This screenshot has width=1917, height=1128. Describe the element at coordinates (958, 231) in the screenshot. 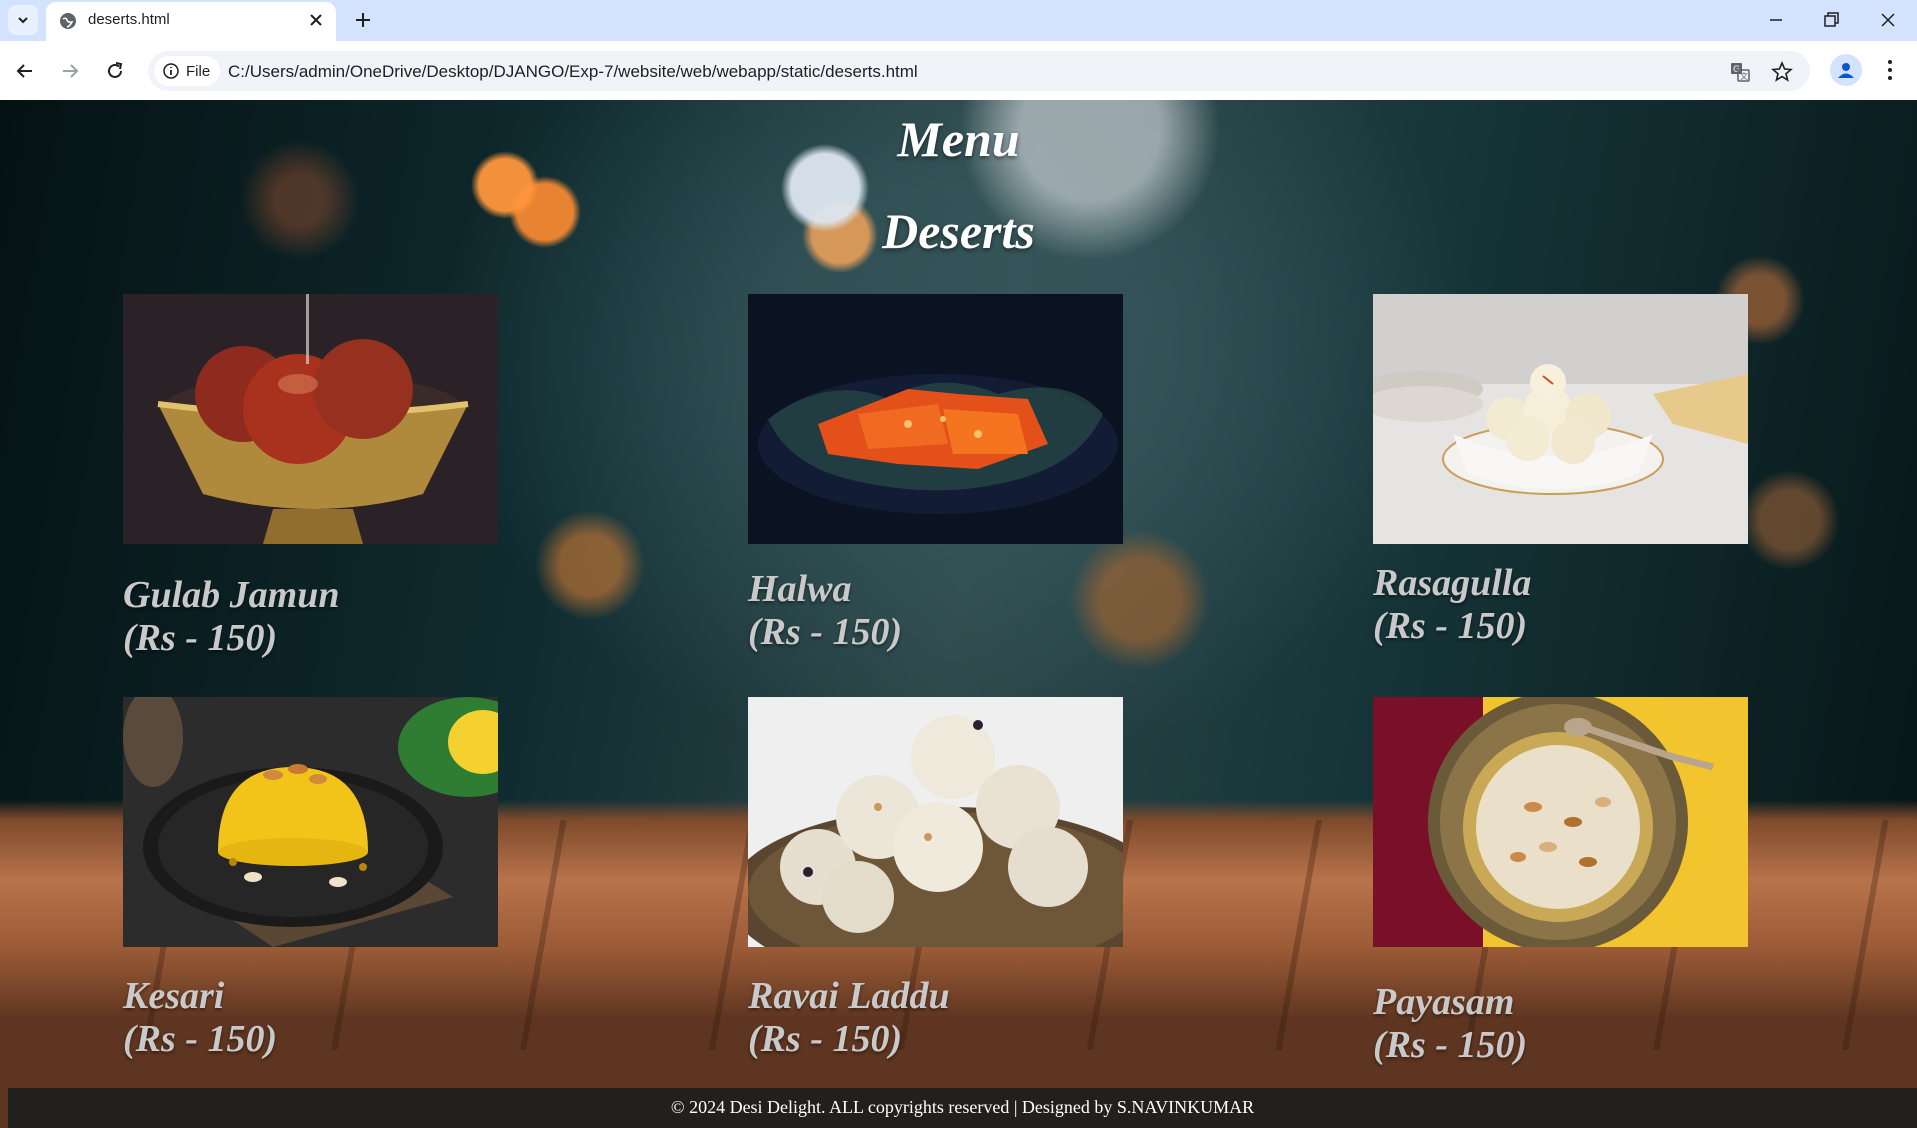

I see `section-title: Deserts` at that location.